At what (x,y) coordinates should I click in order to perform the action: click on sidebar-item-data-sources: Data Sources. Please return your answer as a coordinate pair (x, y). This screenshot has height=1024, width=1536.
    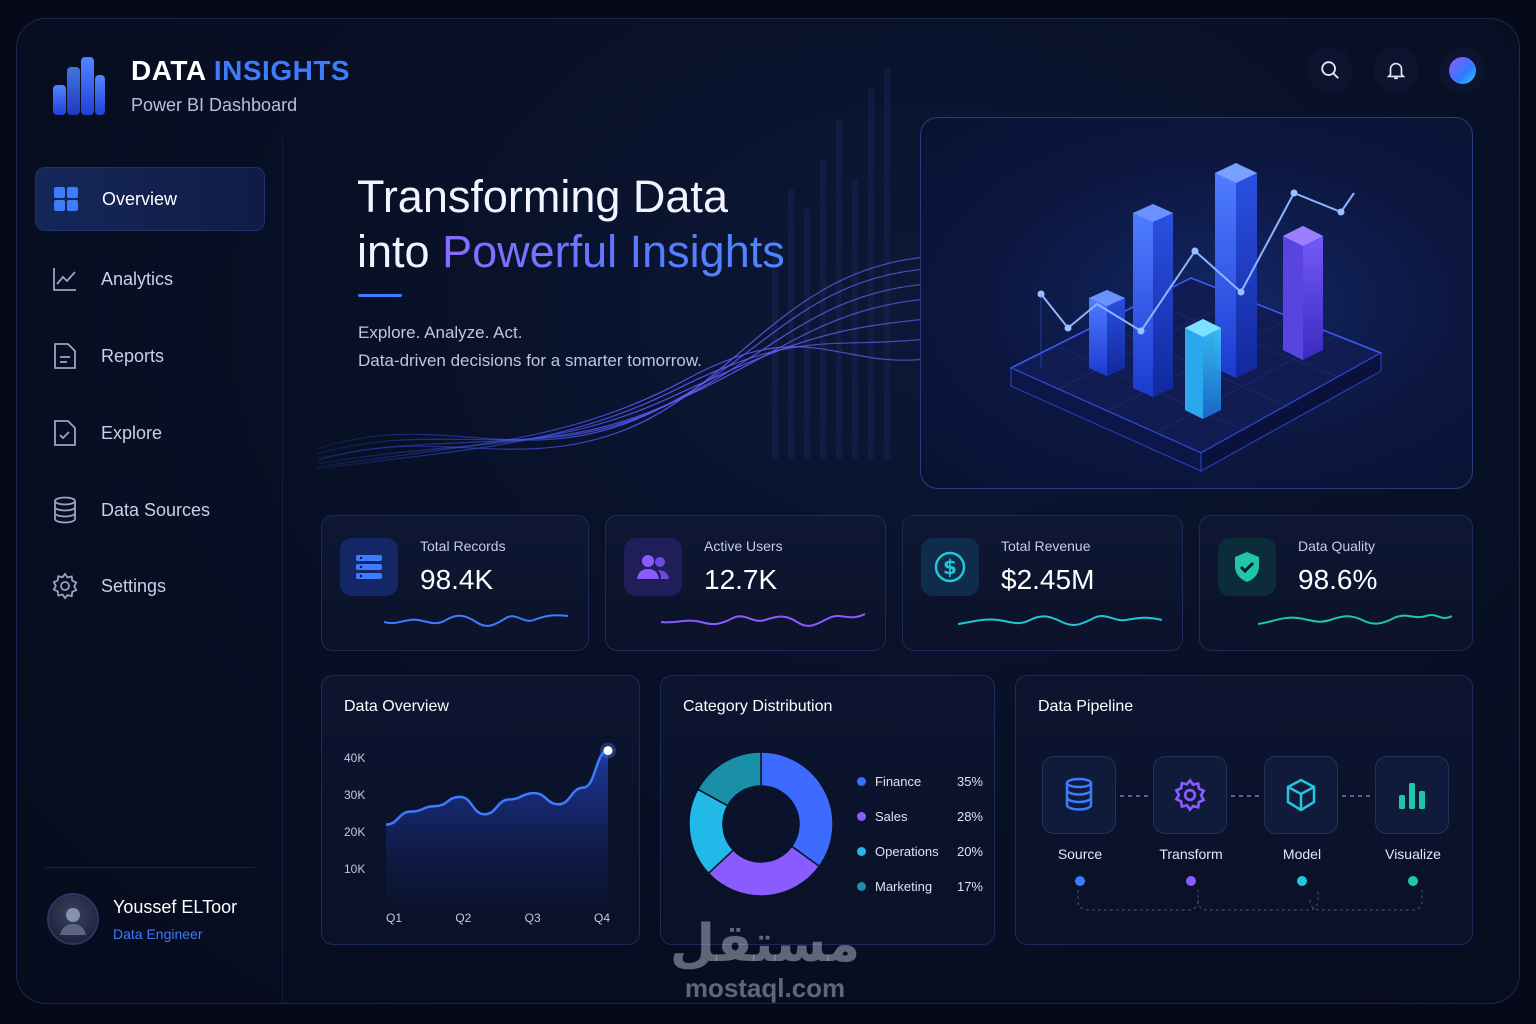
    Looking at the image, I should click on (150, 510).